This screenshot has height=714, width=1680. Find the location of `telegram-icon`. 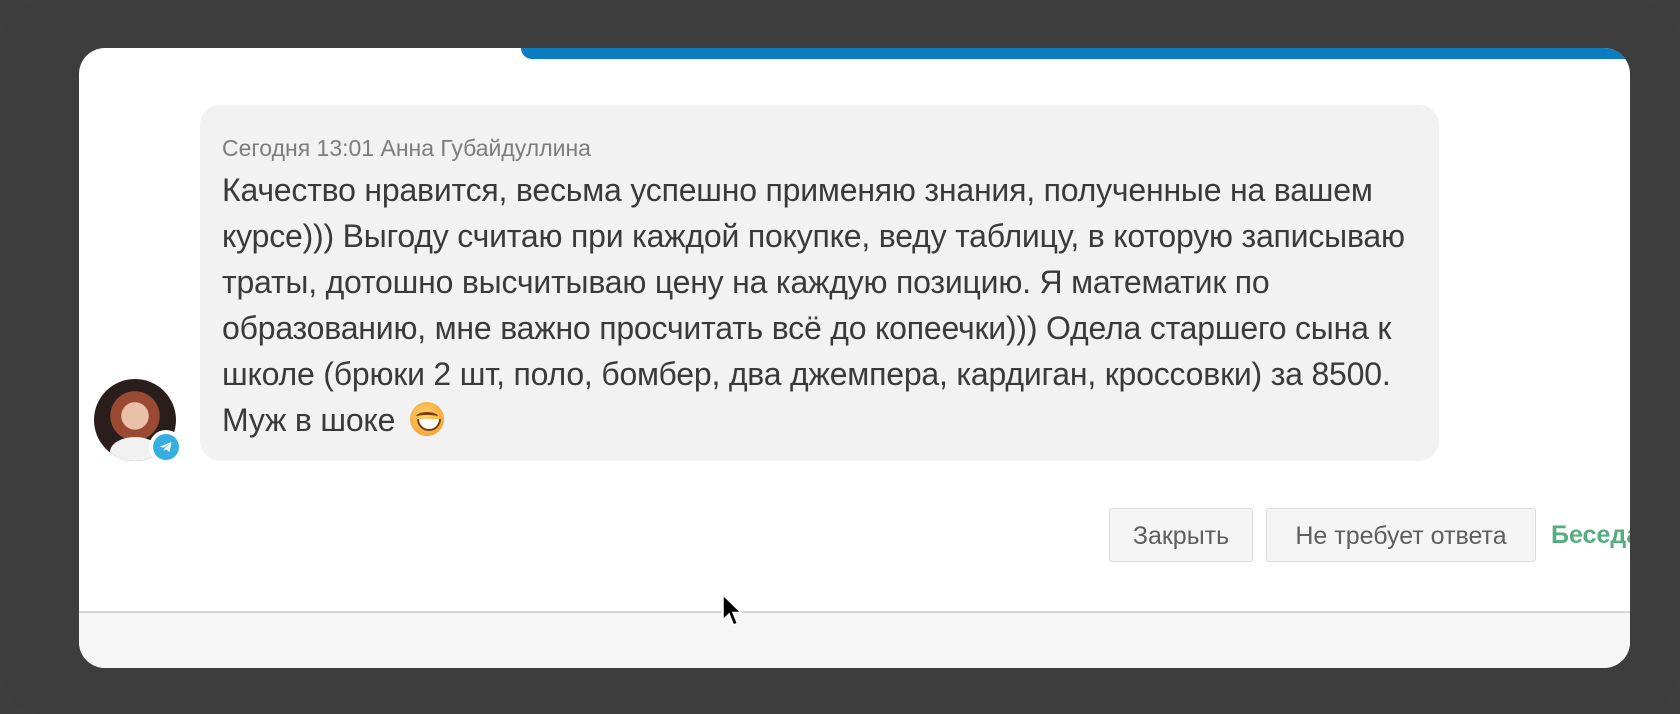

telegram-icon is located at coordinates (166, 447).